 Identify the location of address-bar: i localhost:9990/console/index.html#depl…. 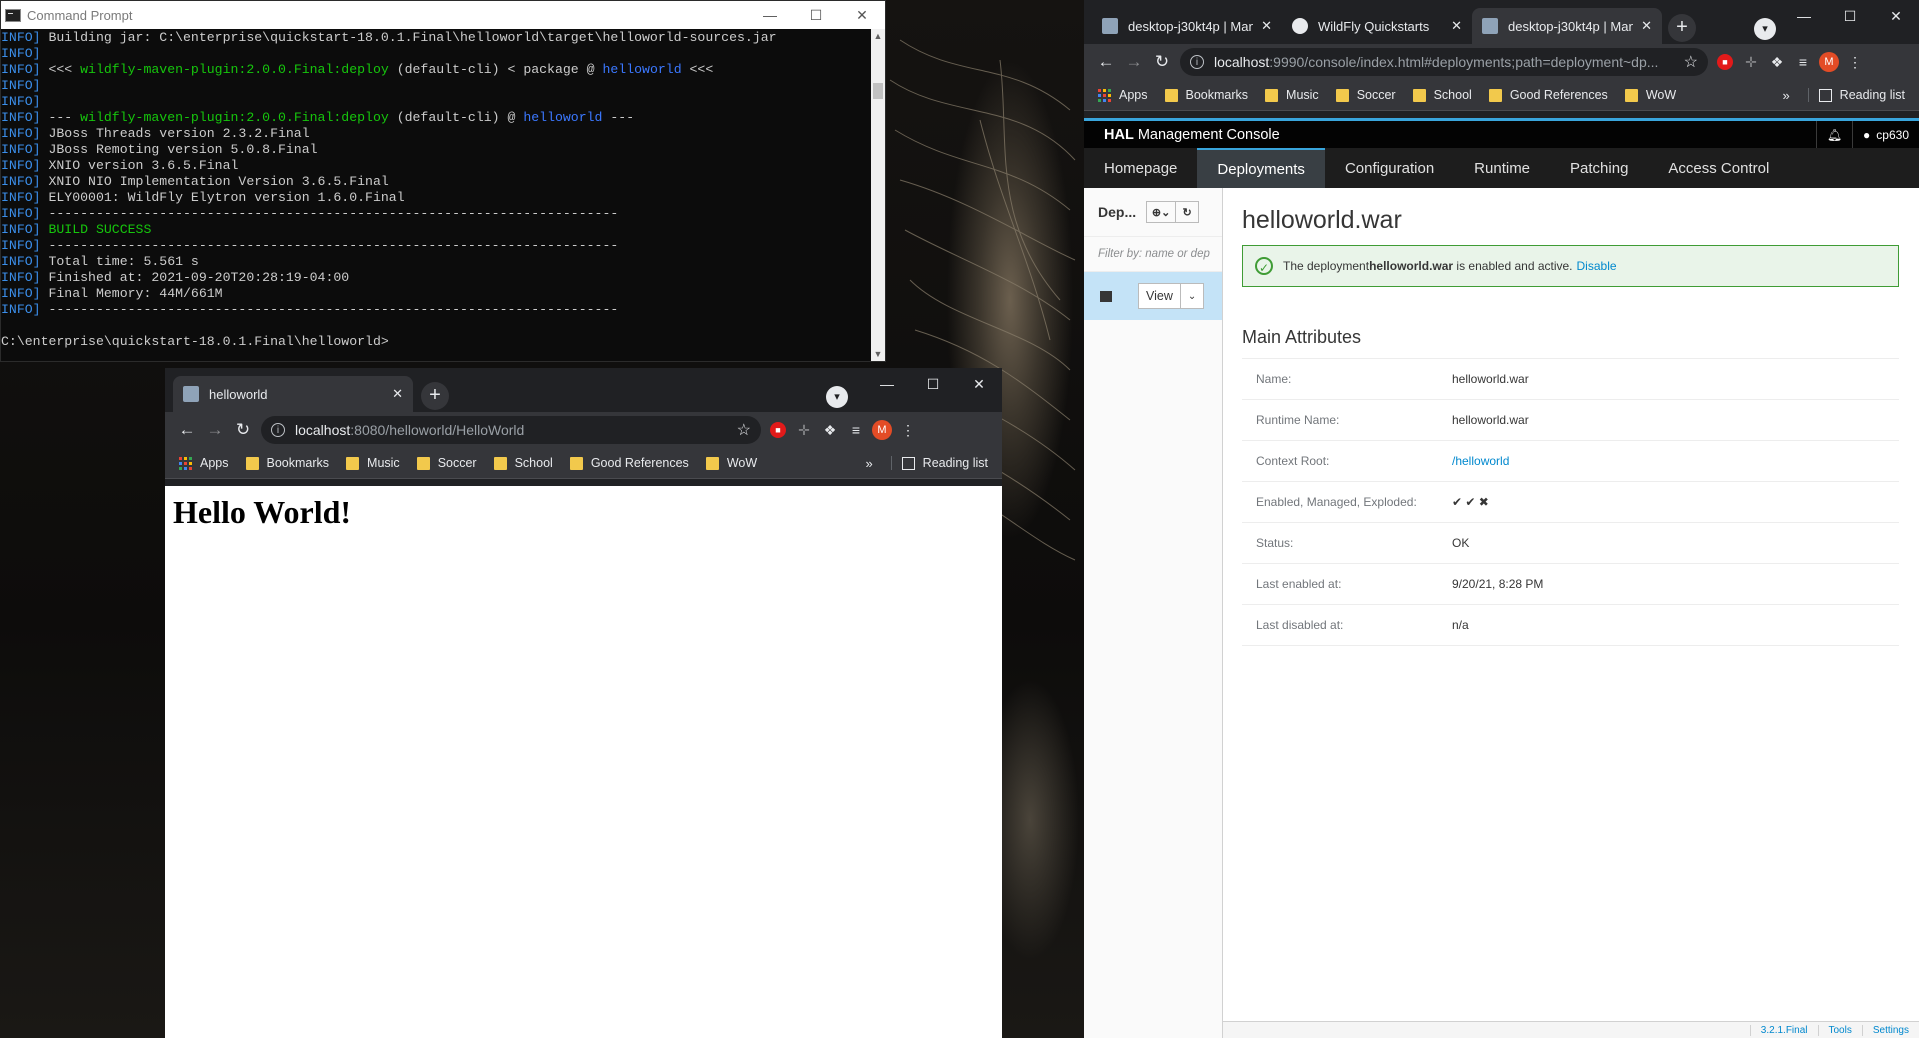
(1444, 62).